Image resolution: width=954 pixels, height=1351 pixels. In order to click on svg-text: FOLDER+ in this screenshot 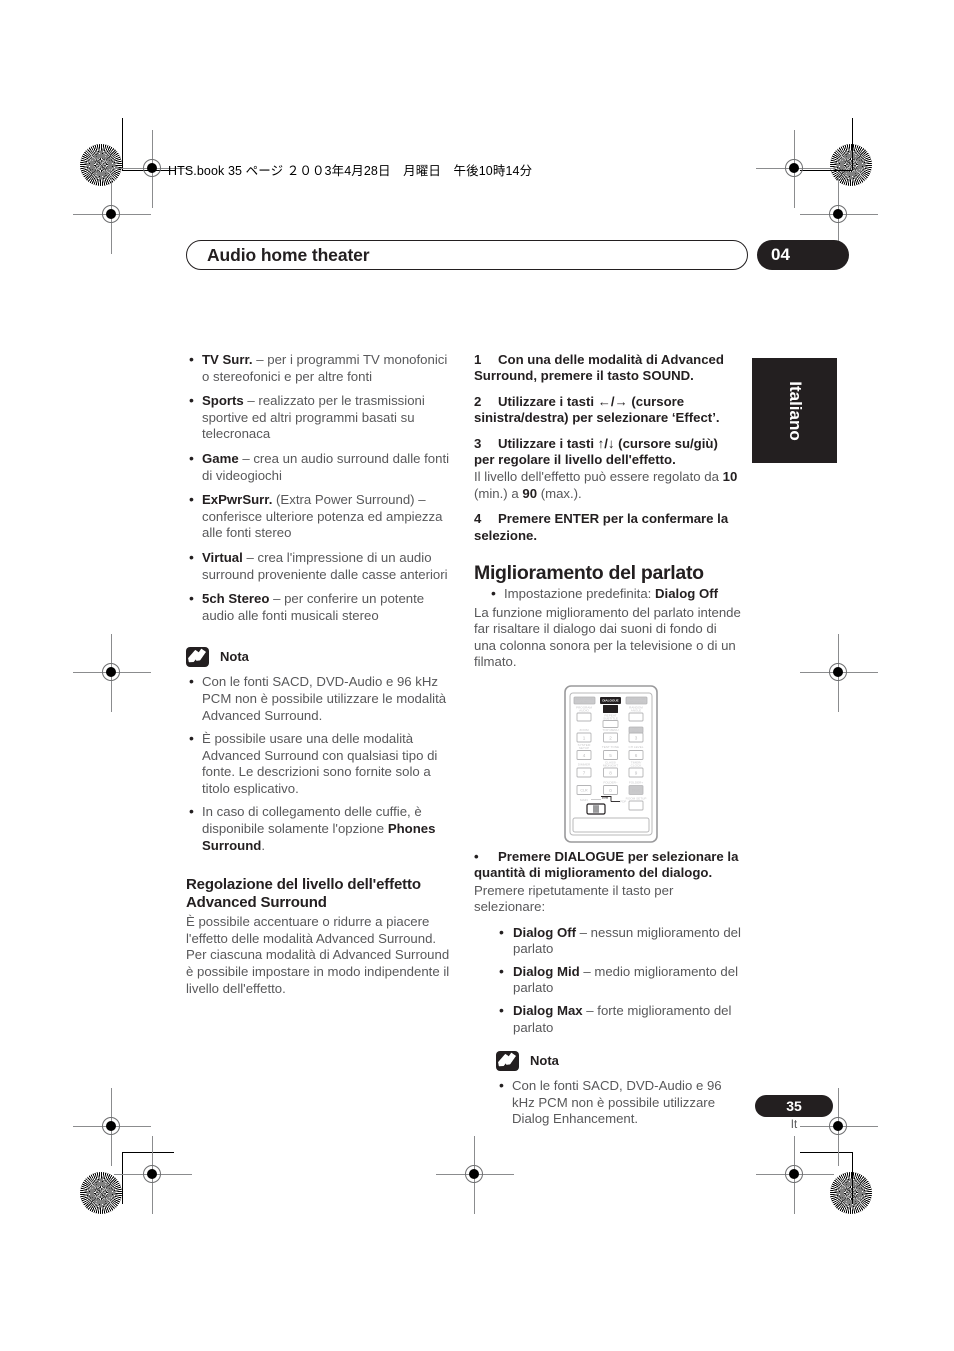, I will do `click(636, 783)`.